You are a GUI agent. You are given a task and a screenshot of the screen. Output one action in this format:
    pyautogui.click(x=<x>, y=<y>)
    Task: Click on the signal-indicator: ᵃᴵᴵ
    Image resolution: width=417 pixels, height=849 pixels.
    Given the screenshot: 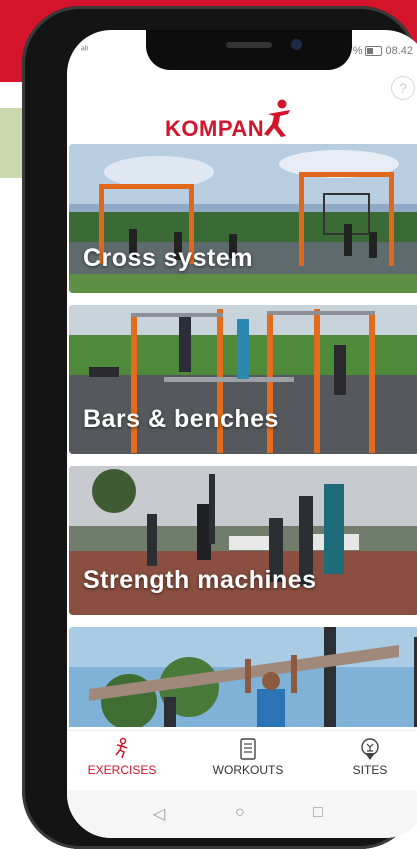 What is the action you would take?
    pyautogui.click(x=85, y=50)
    